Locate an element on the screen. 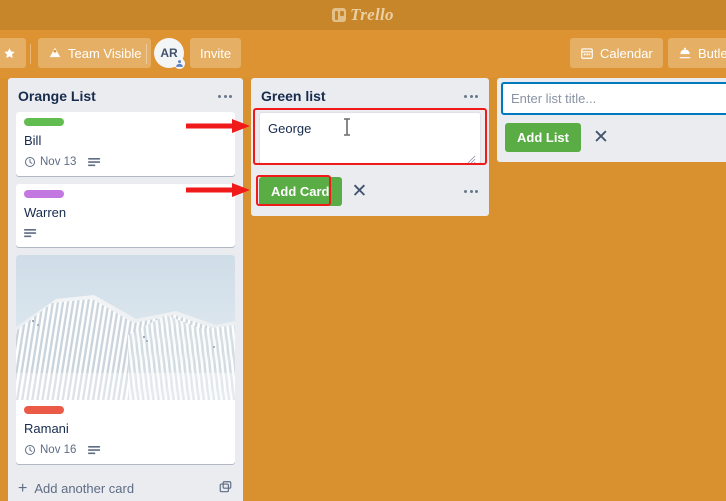 The width and height of the screenshot is (726, 501). team-visible-label: Team Visible is located at coordinates (105, 53).